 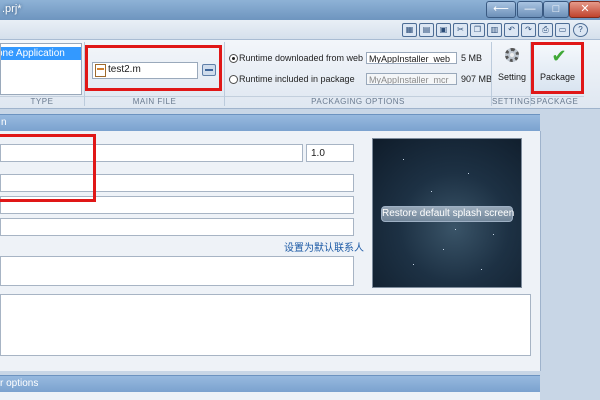 I want to click on app-info-header-text: n, so click(x=4, y=122).